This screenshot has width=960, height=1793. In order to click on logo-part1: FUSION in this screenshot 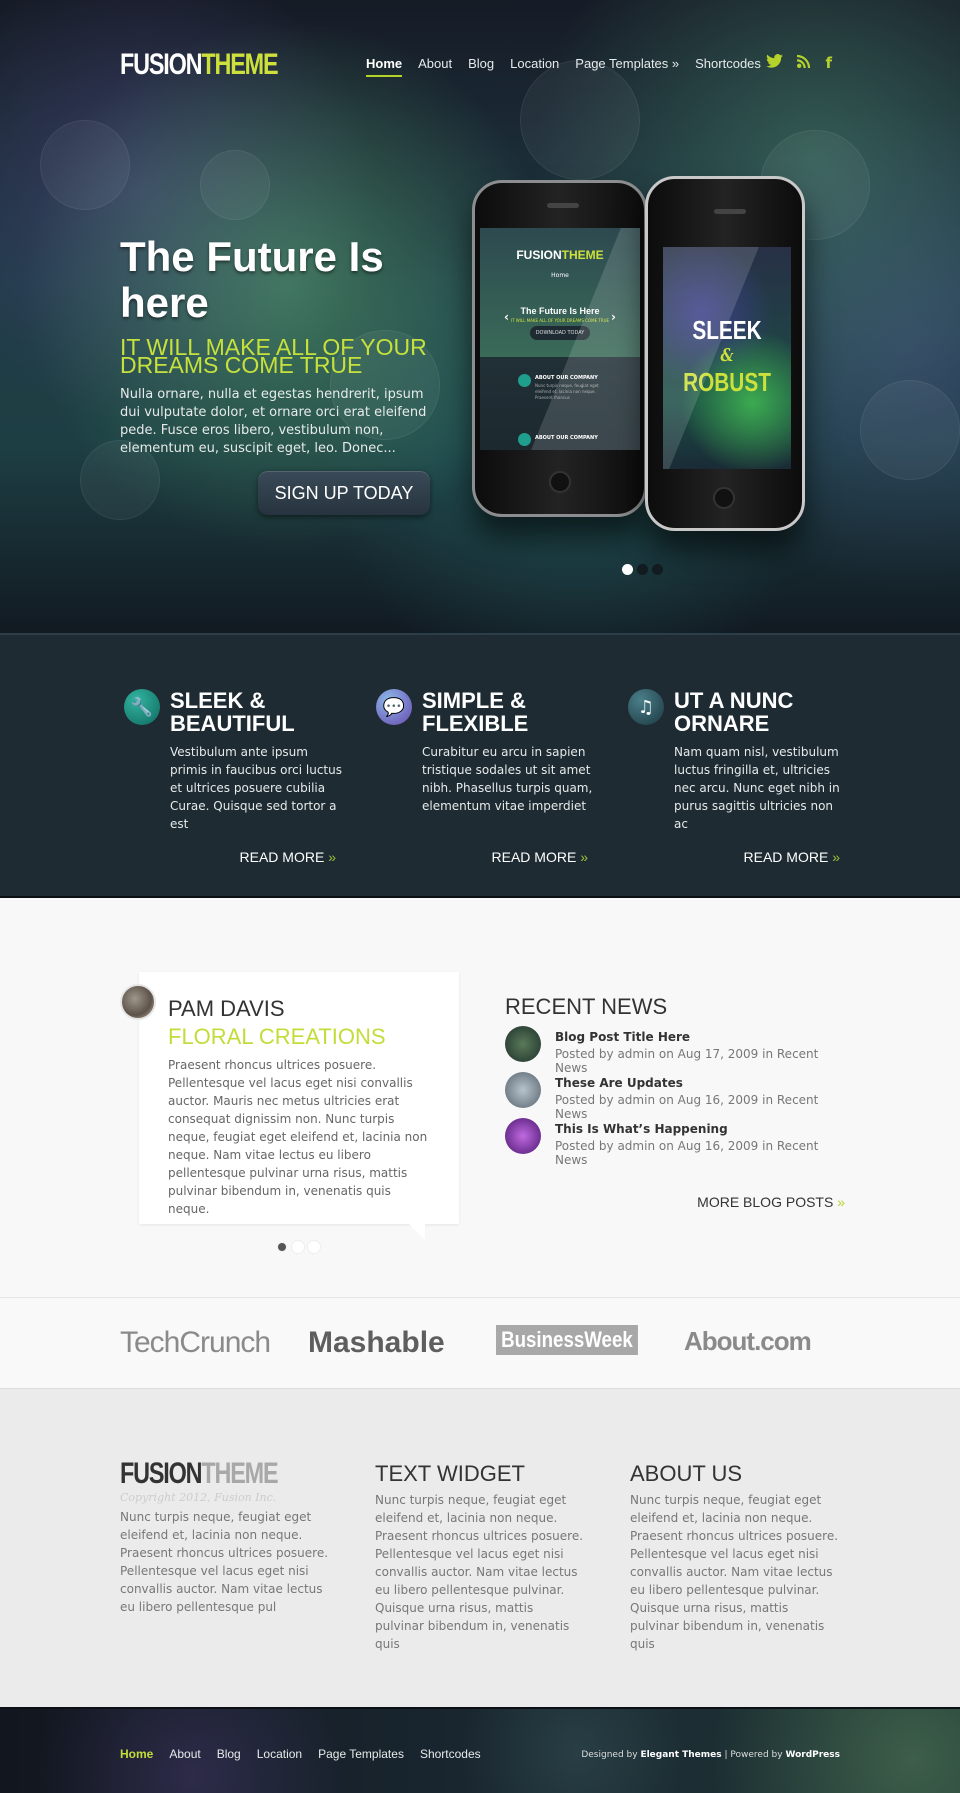, I will do `click(161, 64)`.